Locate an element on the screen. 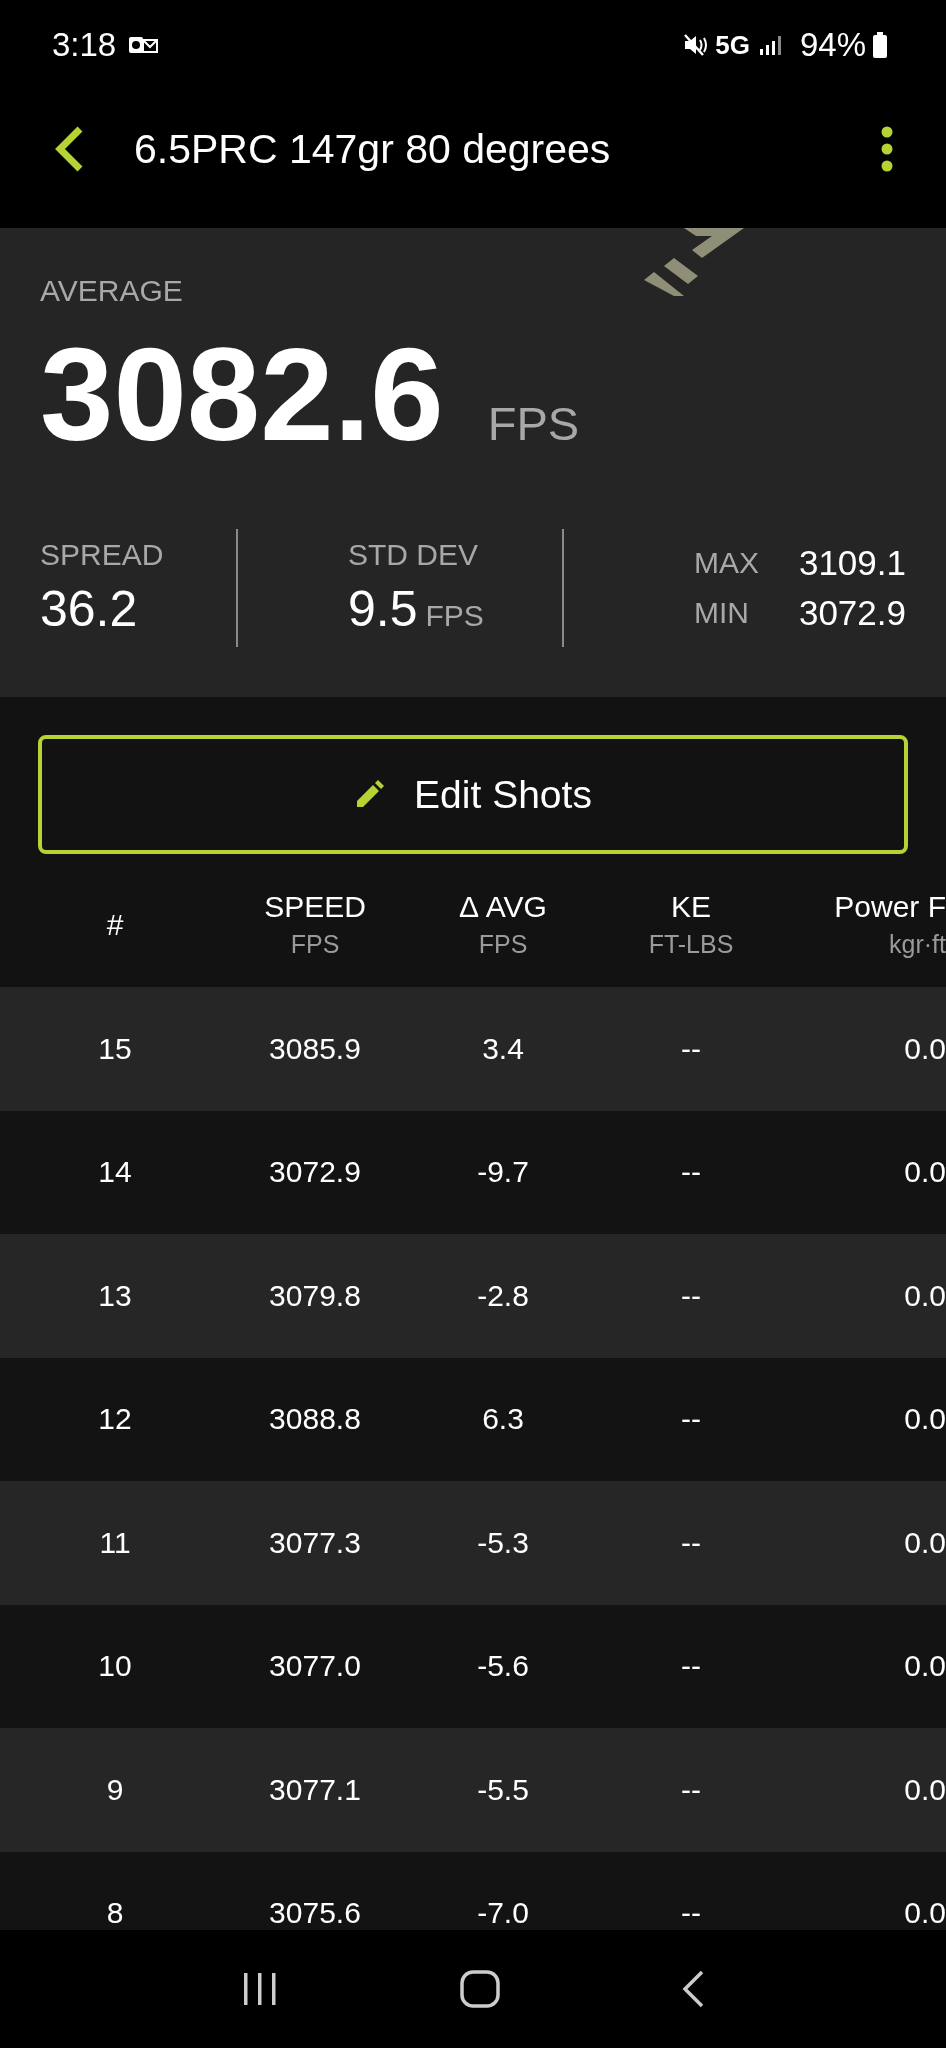 The width and height of the screenshot is (946, 2048). table-cell: 3075.6 is located at coordinates (315, 1913).